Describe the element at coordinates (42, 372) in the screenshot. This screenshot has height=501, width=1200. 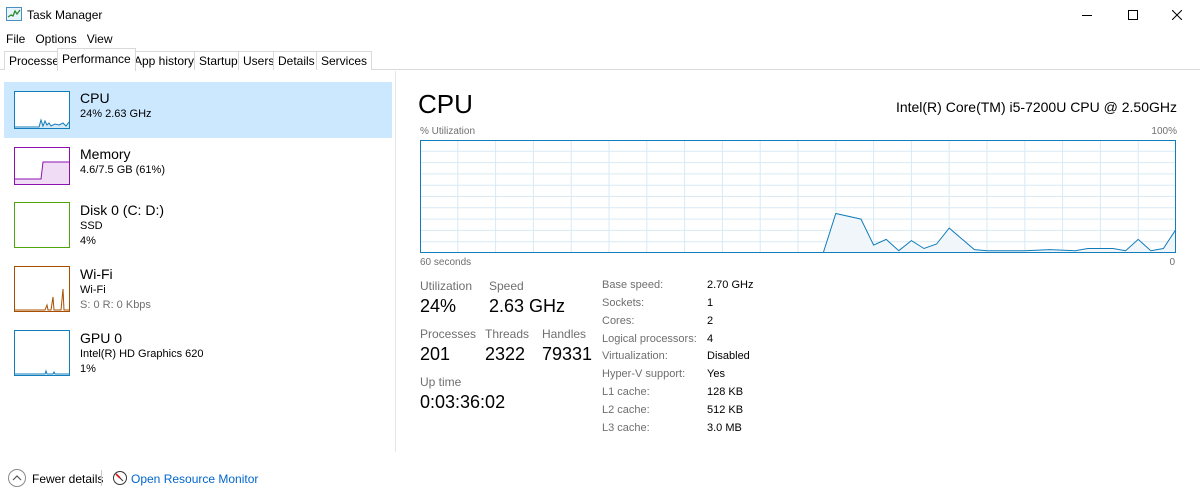
I see `gpu-sparkline` at that location.